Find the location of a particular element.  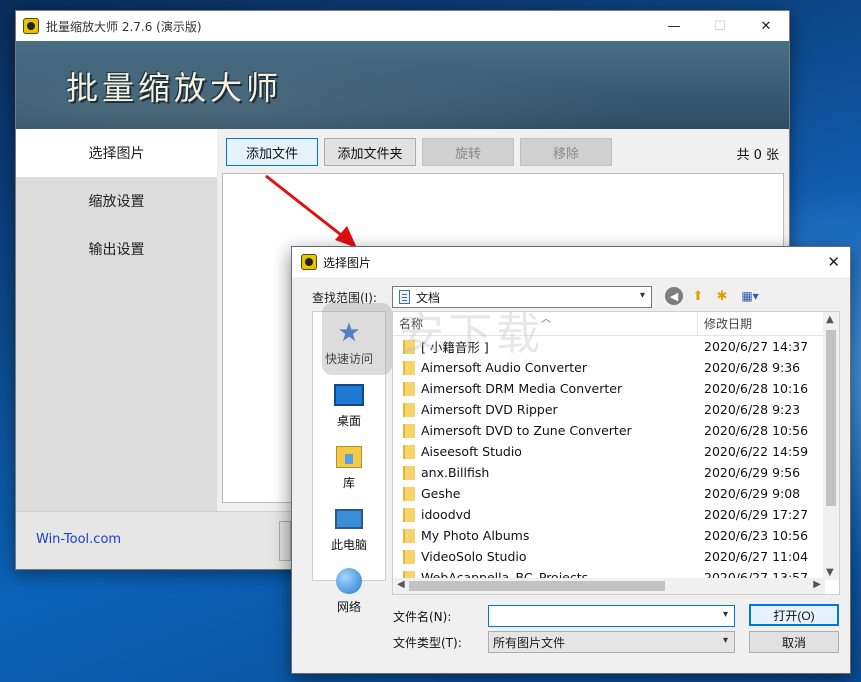

app-icon is located at coordinates (31, 26).